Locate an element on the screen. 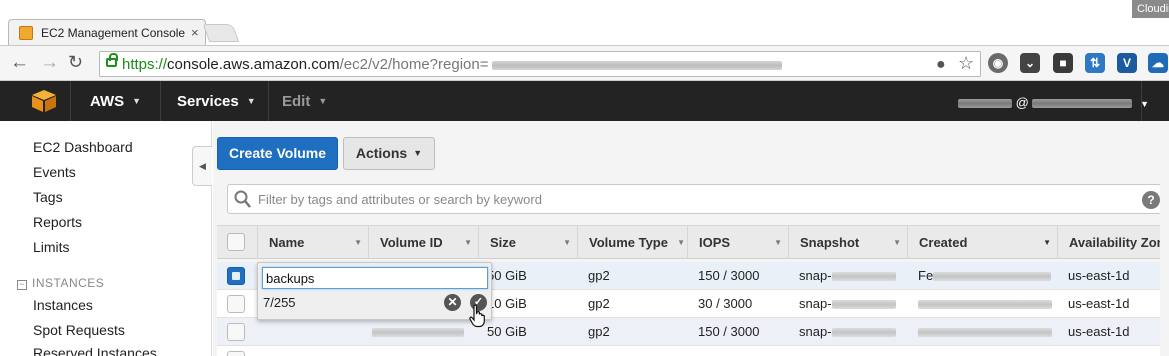 This screenshot has height=356, width=1169. column-header-volume-type: Volume Type ▼ is located at coordinates (632, 242).